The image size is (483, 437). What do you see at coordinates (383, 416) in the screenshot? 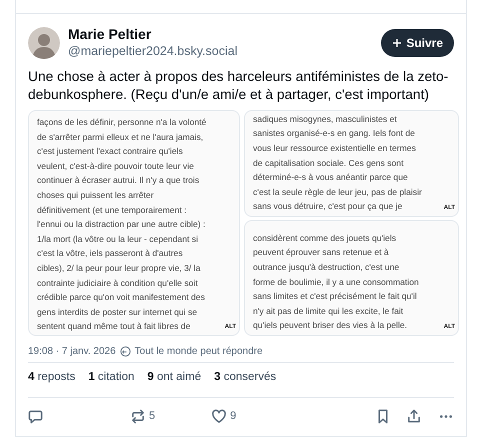
I see `bookmark-icon` at bounding box center [383, 416].